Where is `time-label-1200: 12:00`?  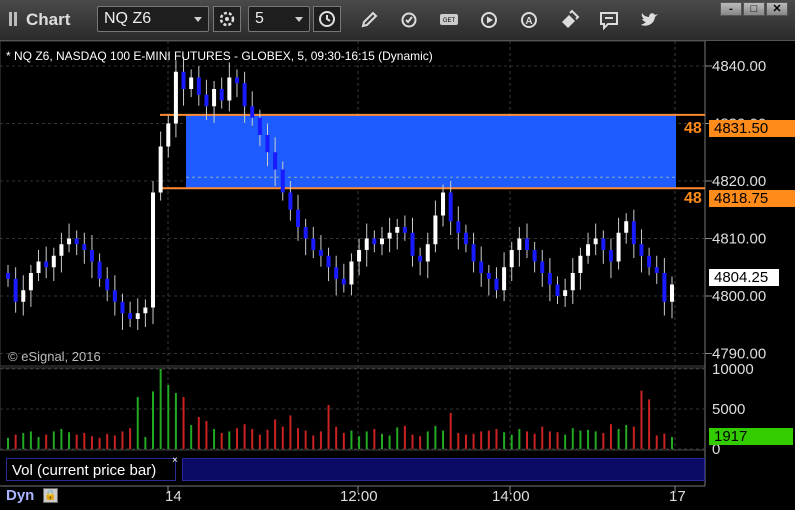
time-label-1200: 12:00 is located at coordinates (359, 496).